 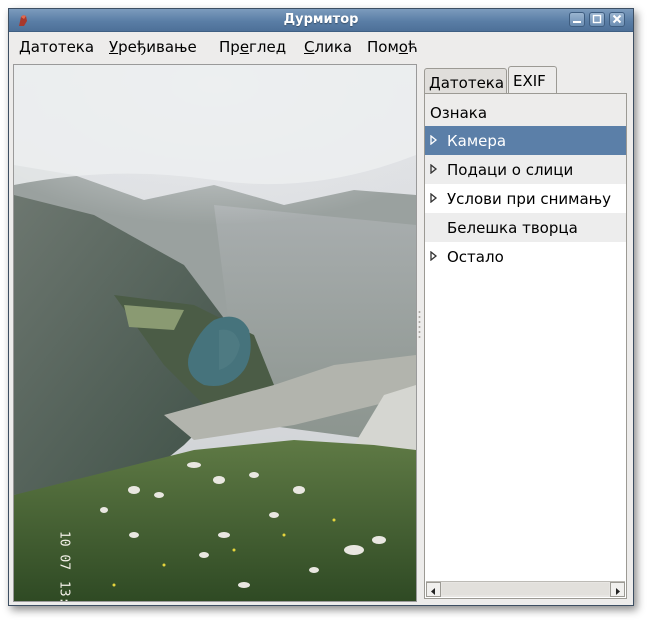 I want to click on tree-row-camera: Камера, so click(x=525, y=140).